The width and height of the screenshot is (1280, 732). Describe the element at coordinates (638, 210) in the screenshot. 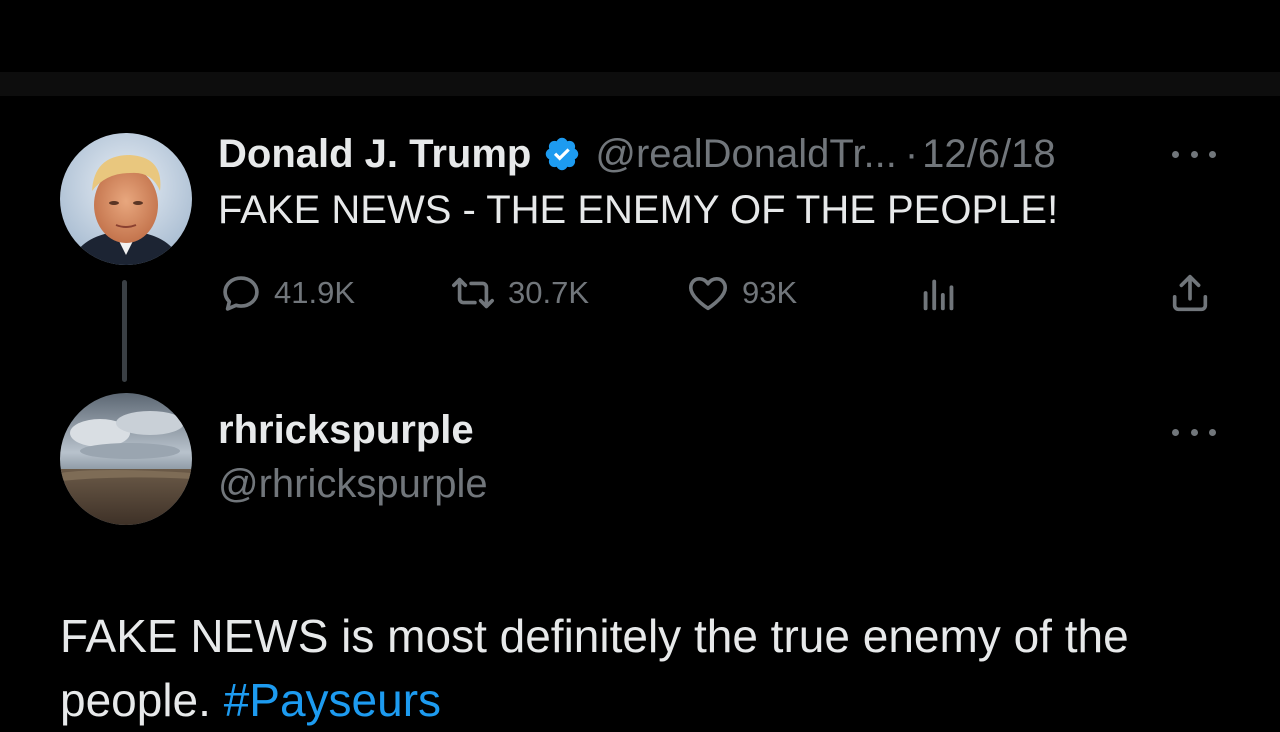

I see `tweet-text: FAKE NEWS - THE ENEMY OF THE PEOPLE!` at that location.